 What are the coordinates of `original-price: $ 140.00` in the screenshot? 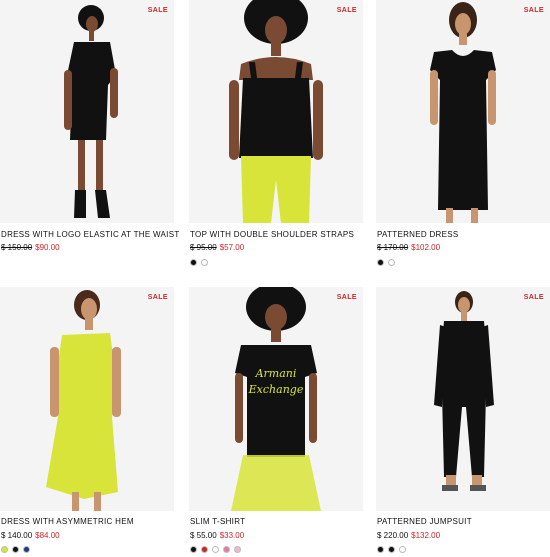 It's located at (17, 535).